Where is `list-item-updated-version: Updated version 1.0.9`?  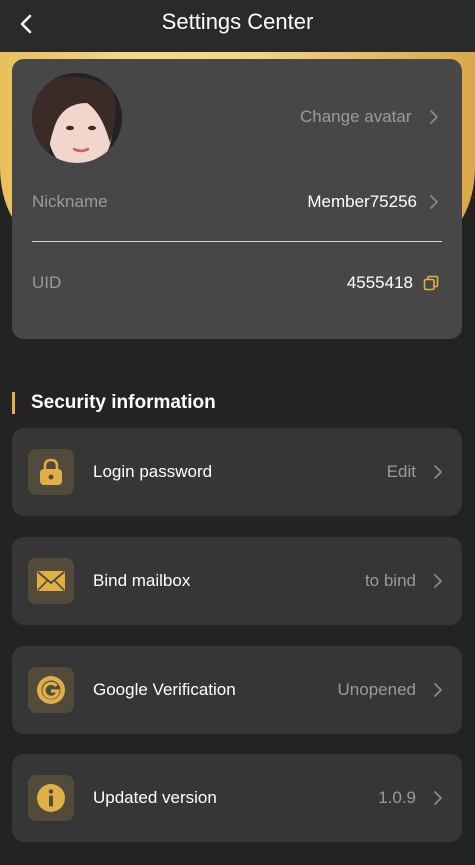 list-item-updated-version: Updated version 1.0.9 is located at coordinates (237, 798).